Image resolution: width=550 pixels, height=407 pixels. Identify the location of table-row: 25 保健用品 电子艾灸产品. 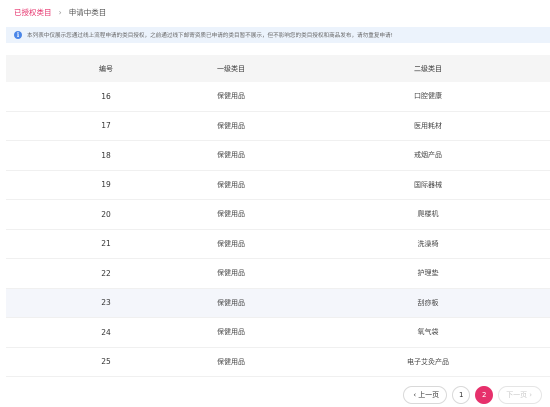
(278, 362).